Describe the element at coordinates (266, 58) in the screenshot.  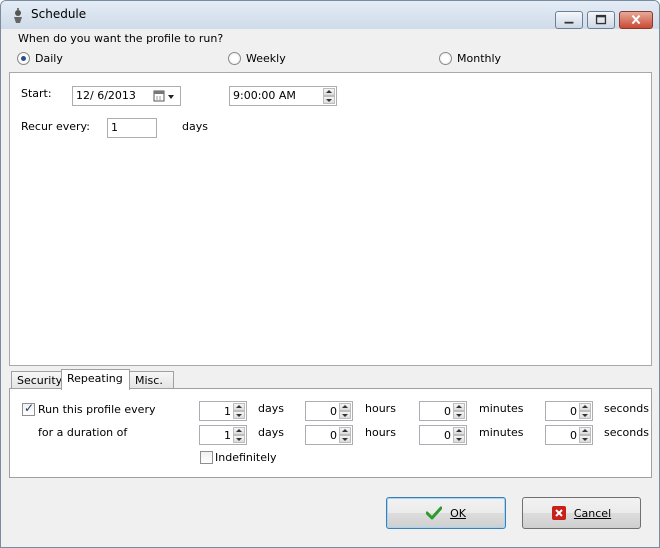
I see `radio-weekly-label: Weekly` at that location.